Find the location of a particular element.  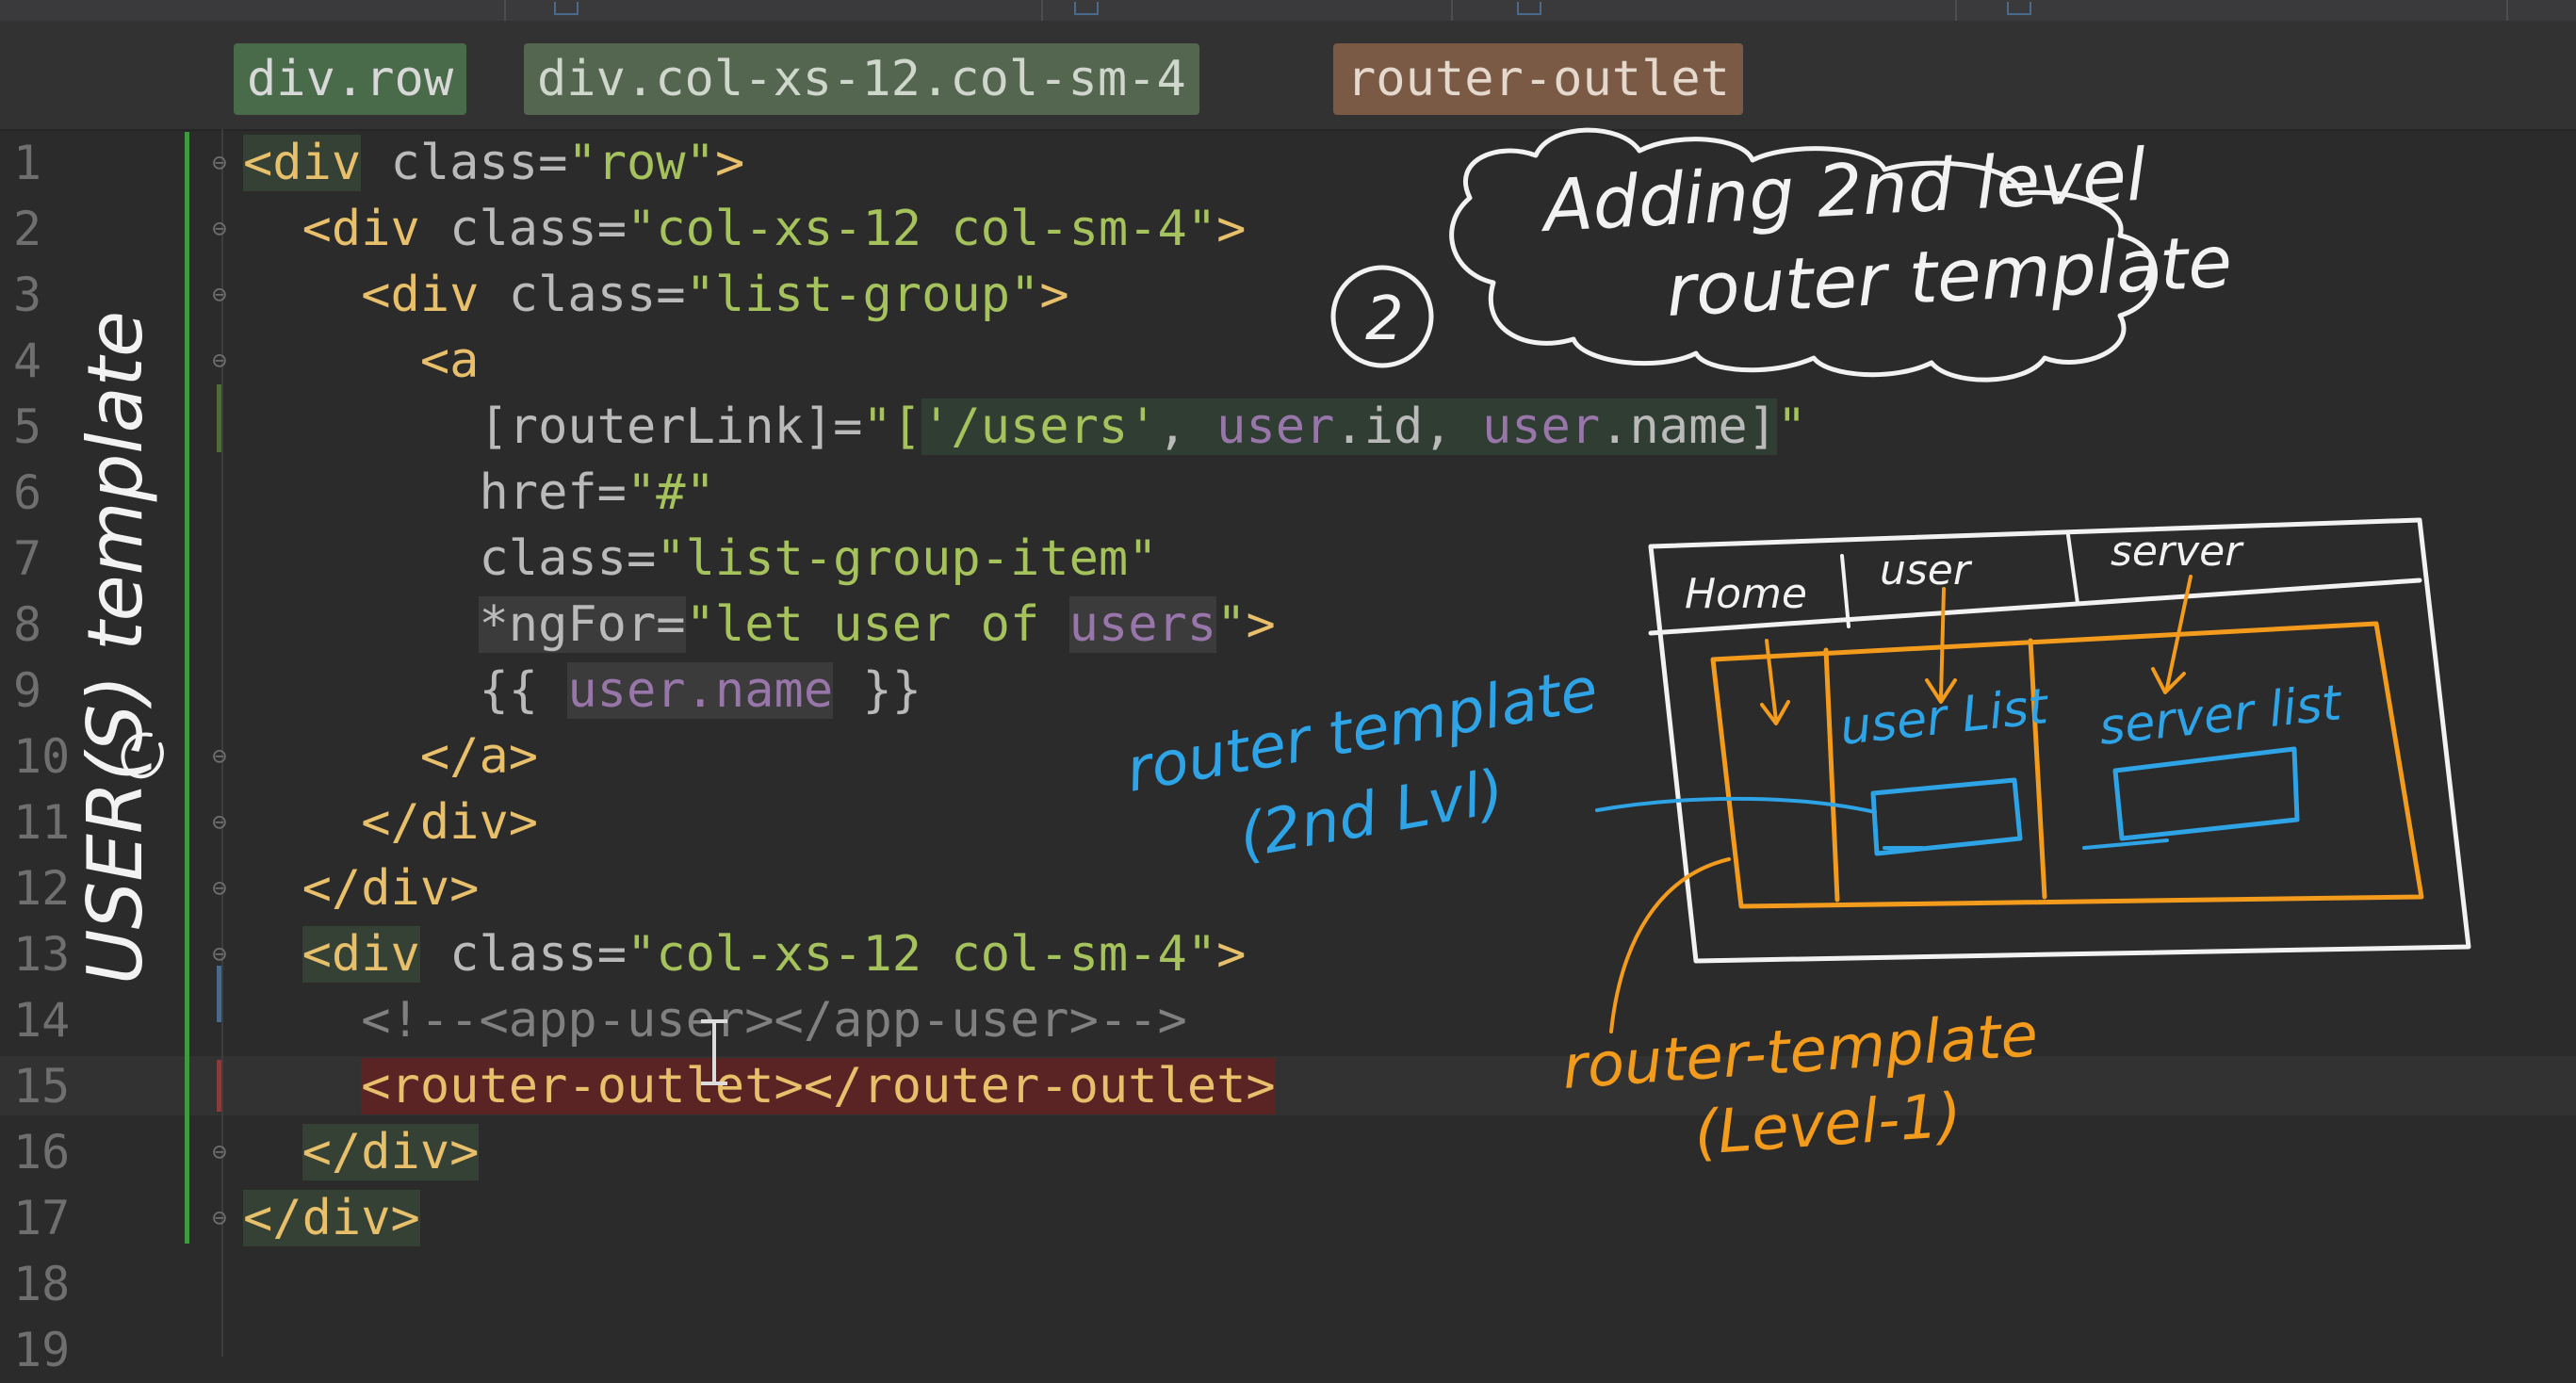

breadcrumb-item-div-row: div.row is located at coordinates (350, 79).